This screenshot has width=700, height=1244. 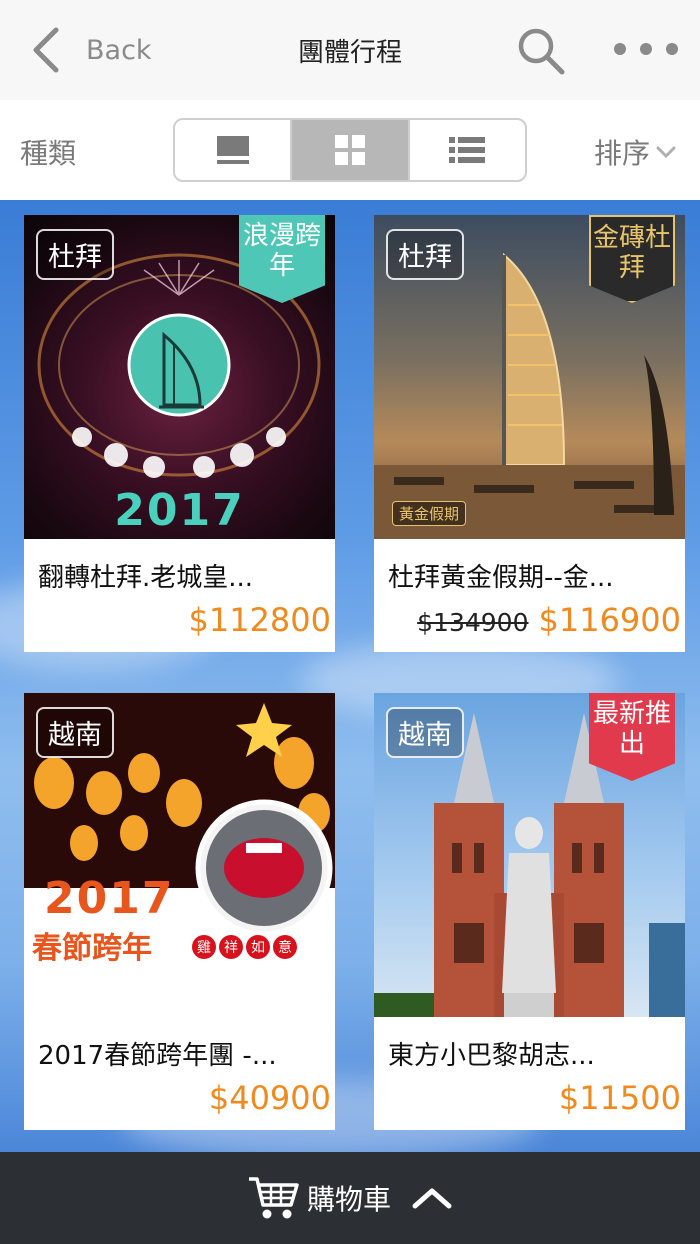 I want to click on search-icon, so click(x=541, y=51).